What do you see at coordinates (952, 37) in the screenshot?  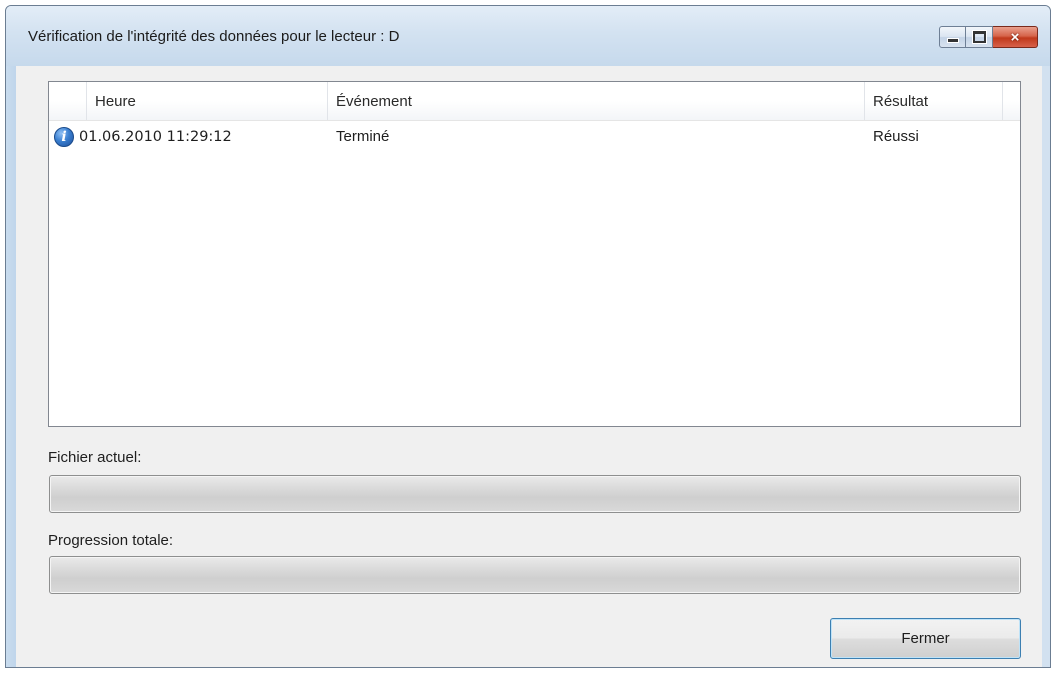 I see `minimize-button` at bounding box center [952, 37].